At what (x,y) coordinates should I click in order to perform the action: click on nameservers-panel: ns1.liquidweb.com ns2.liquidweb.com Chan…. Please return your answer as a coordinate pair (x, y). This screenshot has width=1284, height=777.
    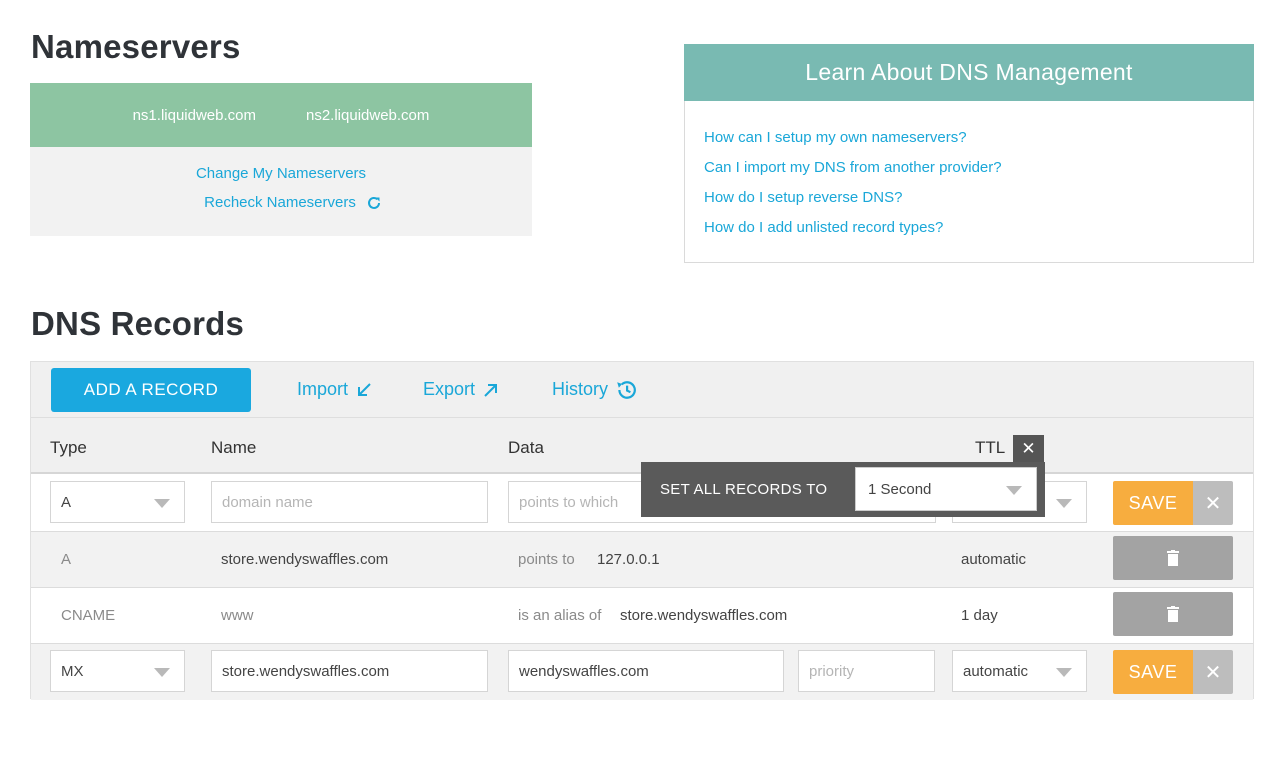
    Looking at the image, I should click on (281, 159).